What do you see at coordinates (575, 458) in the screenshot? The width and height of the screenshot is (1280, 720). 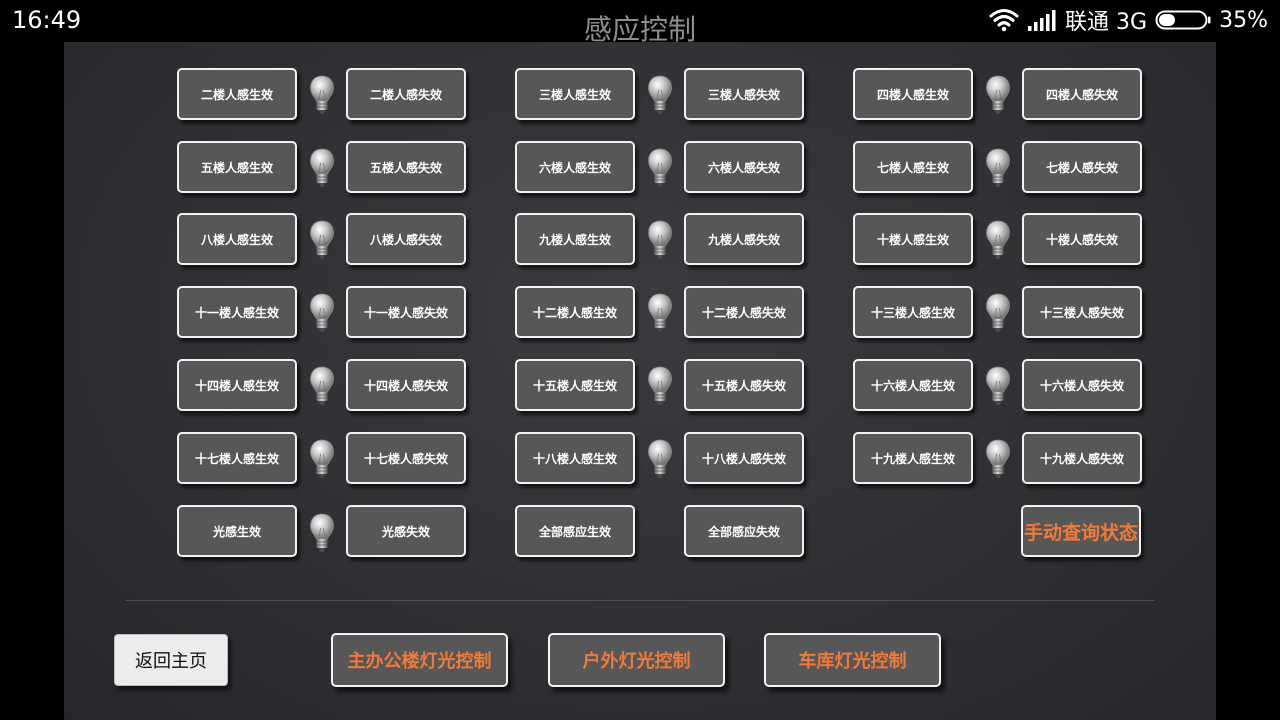 I see `floor-sensor-on-button: 十八楼人感生效` at bounding box center [575, 458].